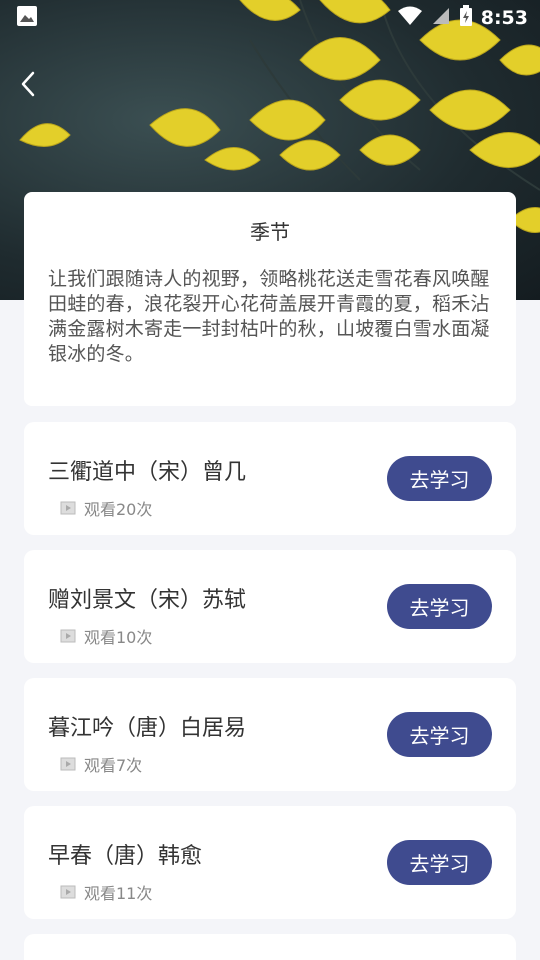 This screenshot has width=540, height=960. What do you see at coordinates (147, 728) in the screenshot?
I see `poem-title: 暮江吟（唐）白居易` at bounding box center [147, 728].